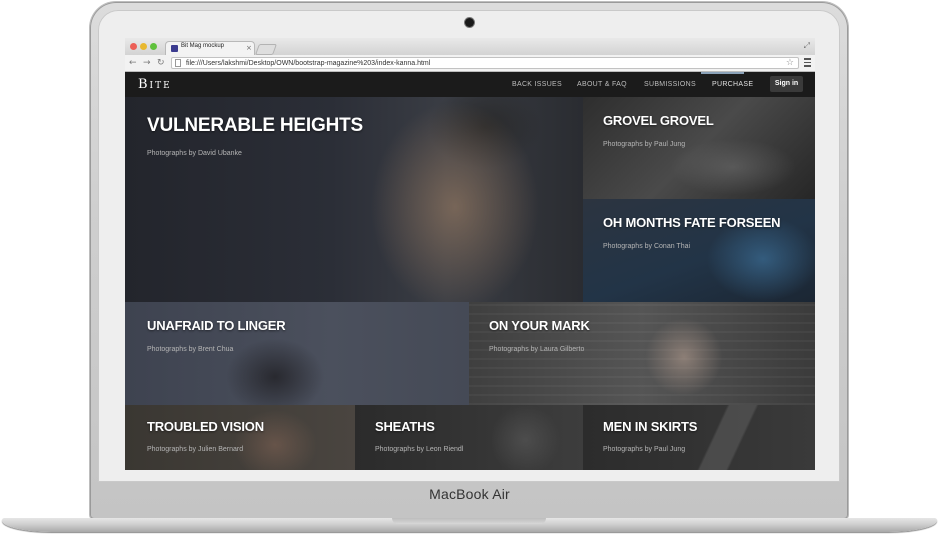 This screenshot has height=541, width=939. What do you see at coordinates (722, 73) in the screenshot?
I see `active-nav-indicator` at bounding box center [722, 73].